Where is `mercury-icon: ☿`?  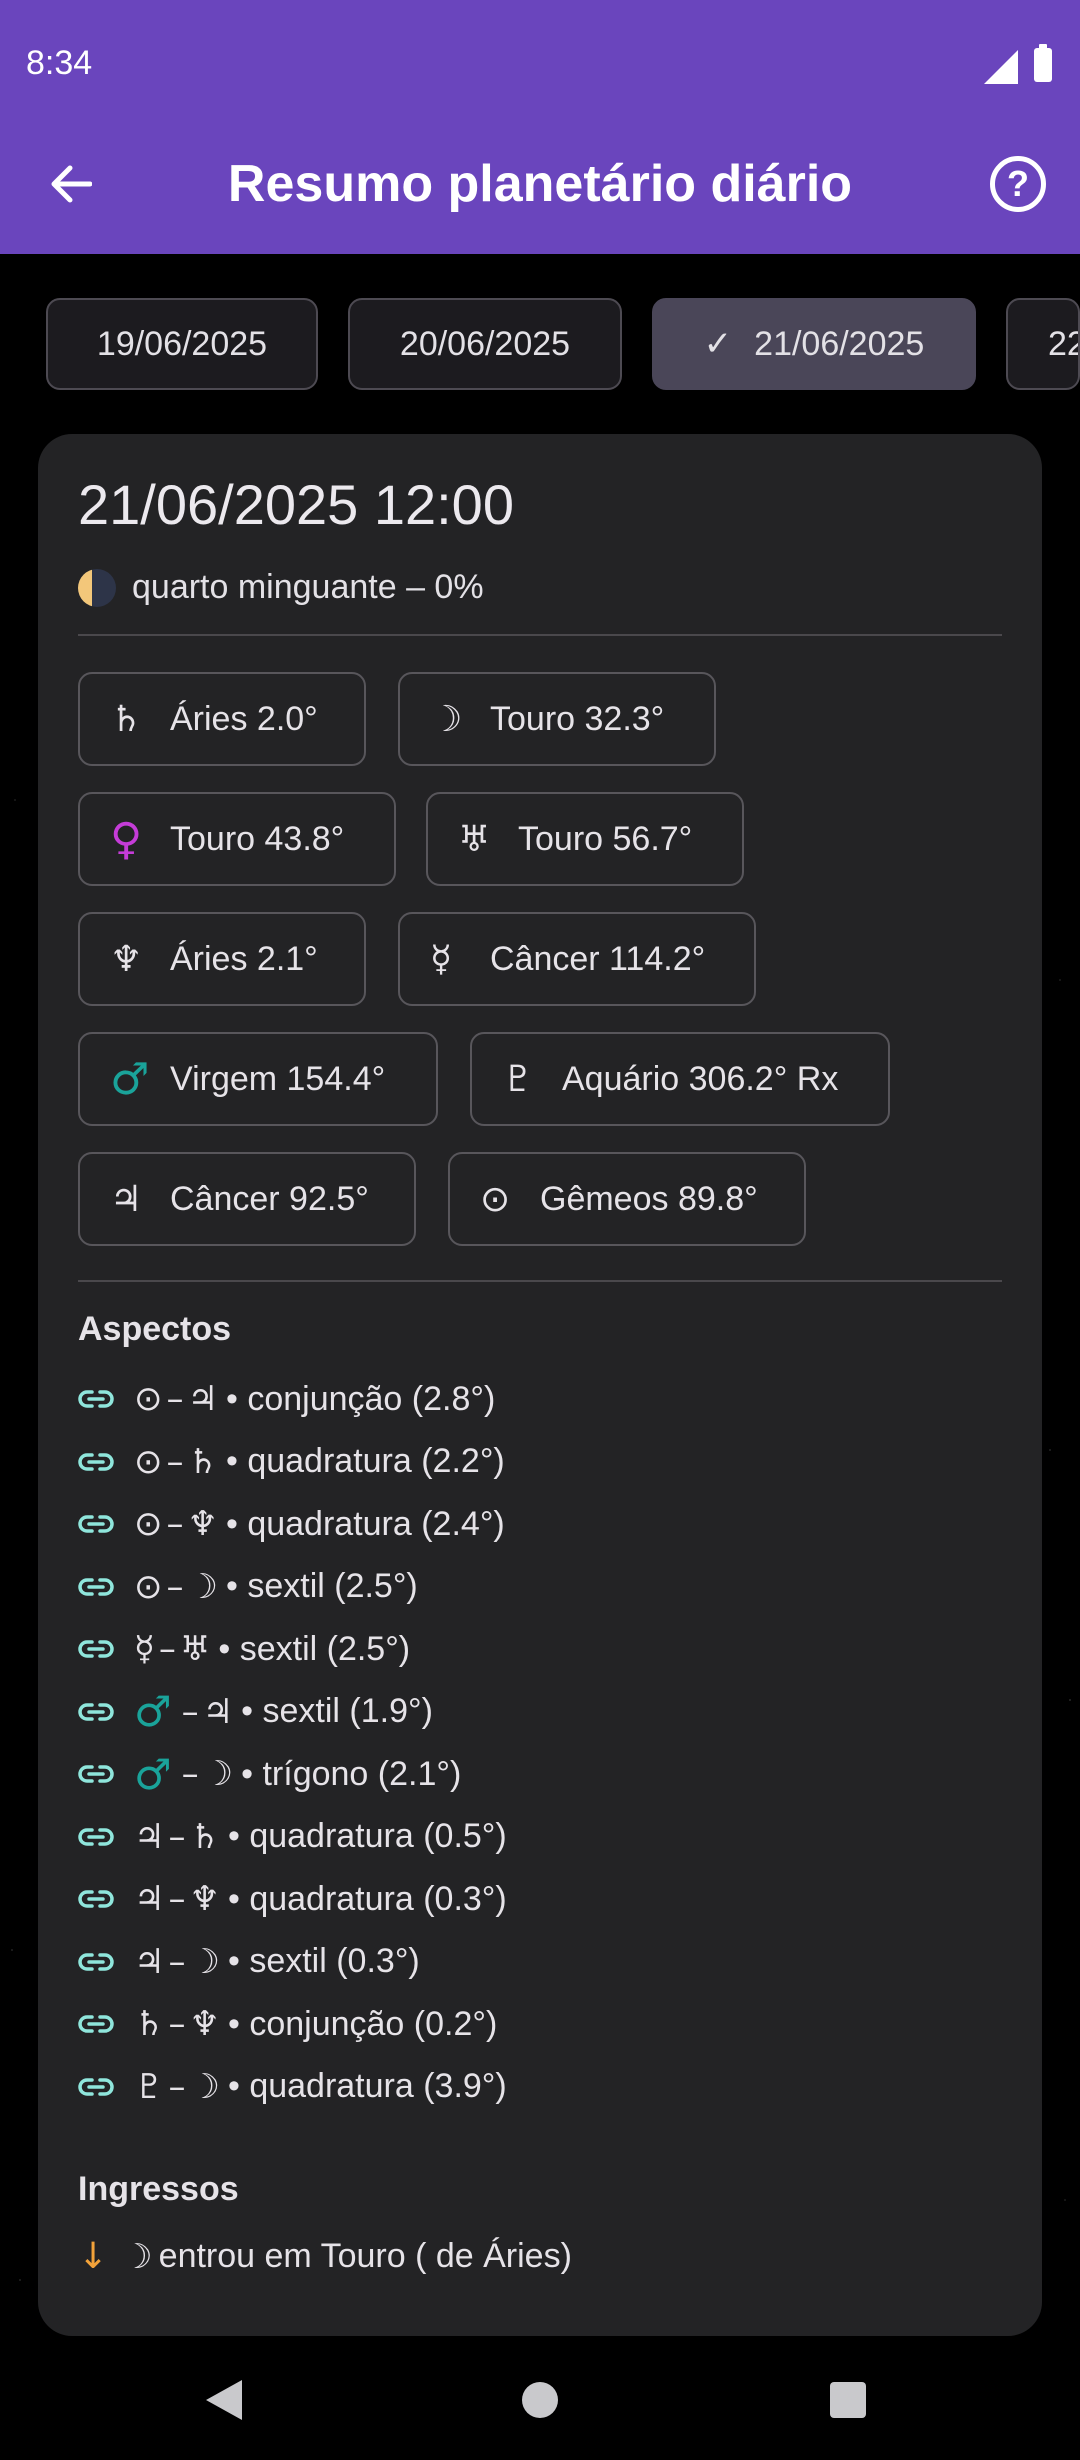
mercury-icon: ☿ is located at coordinates (441, 959).